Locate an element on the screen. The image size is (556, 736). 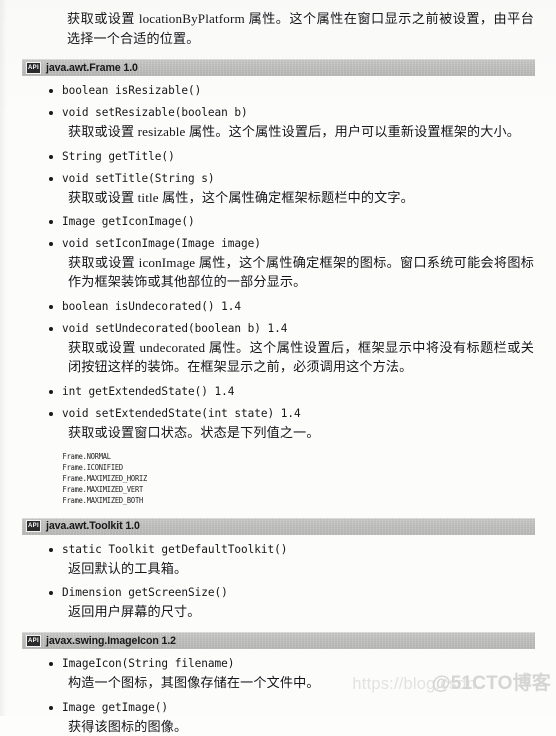
method-signature: void setExtendedState(int state) 1.4 is located at coordinates (181, 413).